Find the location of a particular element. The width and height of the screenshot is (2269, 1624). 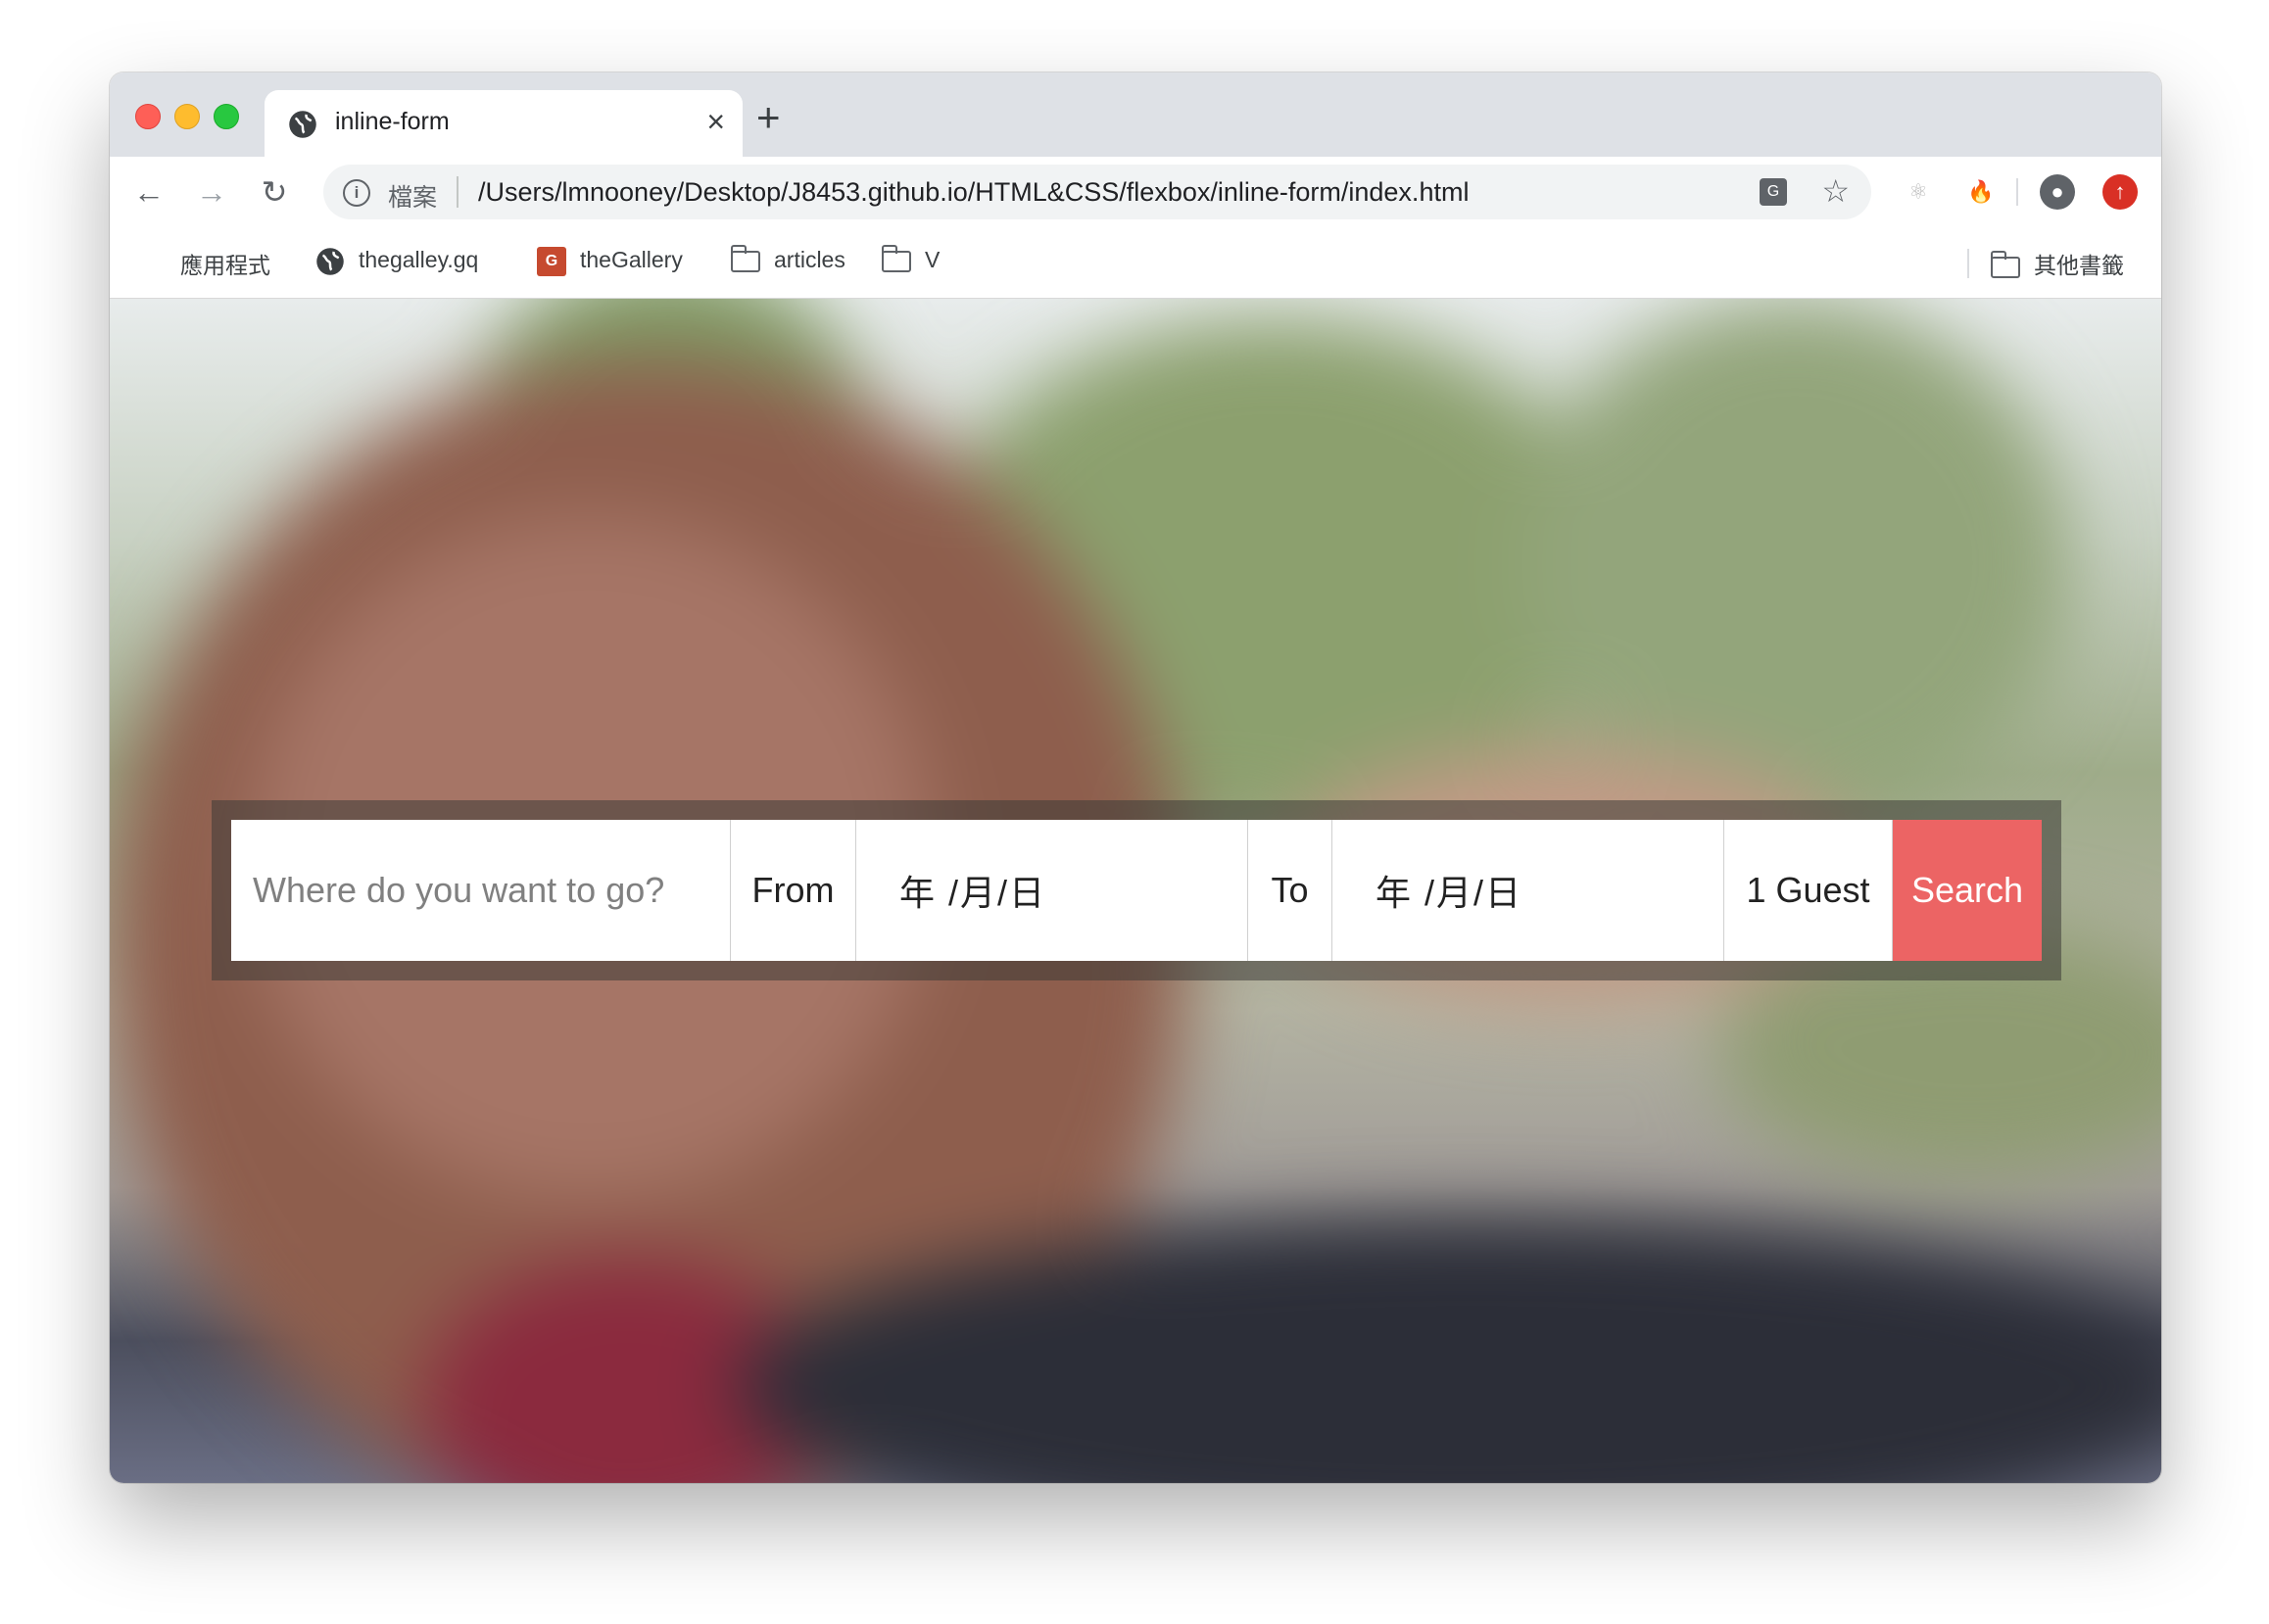

bookmark-label: theGallery is located at coordinates (631, 260).